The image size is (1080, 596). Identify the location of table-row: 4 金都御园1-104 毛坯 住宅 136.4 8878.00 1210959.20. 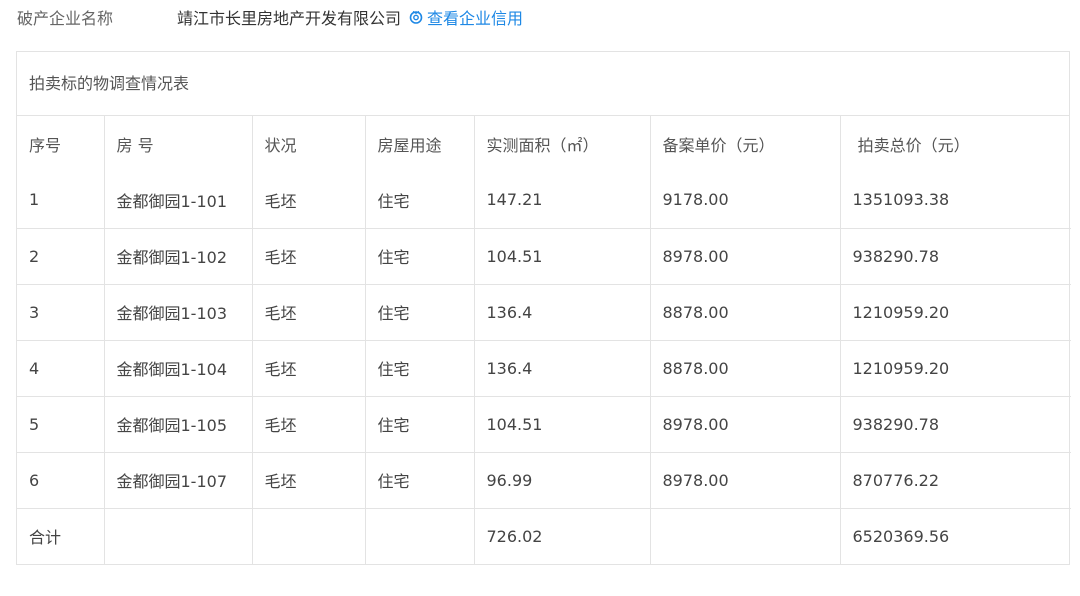
(544, 368).